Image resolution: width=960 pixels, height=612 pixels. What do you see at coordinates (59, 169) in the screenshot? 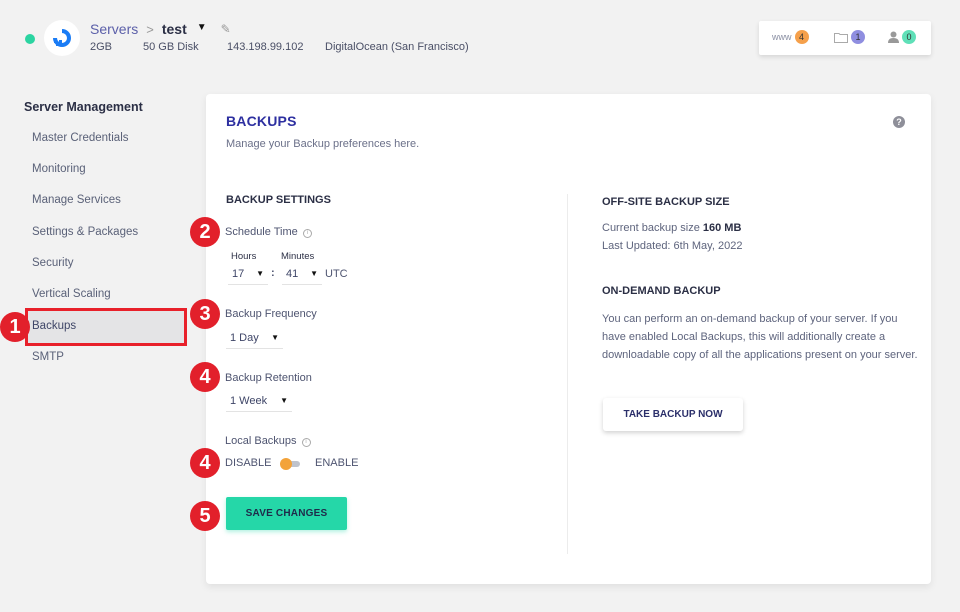
I see `sidebar-item-monitoring: Monitoring` at bounding box center [59, 169].